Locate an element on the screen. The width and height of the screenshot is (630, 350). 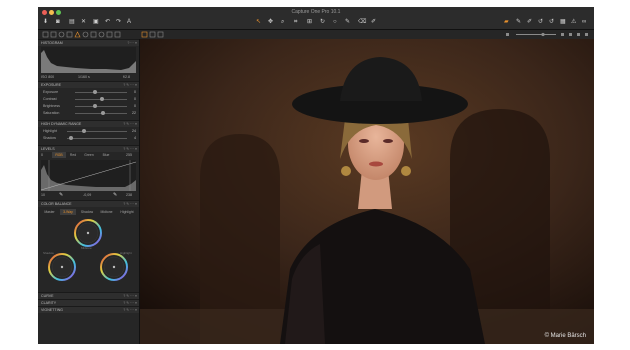
tab-green: Green is located at coordinates (89, 155).